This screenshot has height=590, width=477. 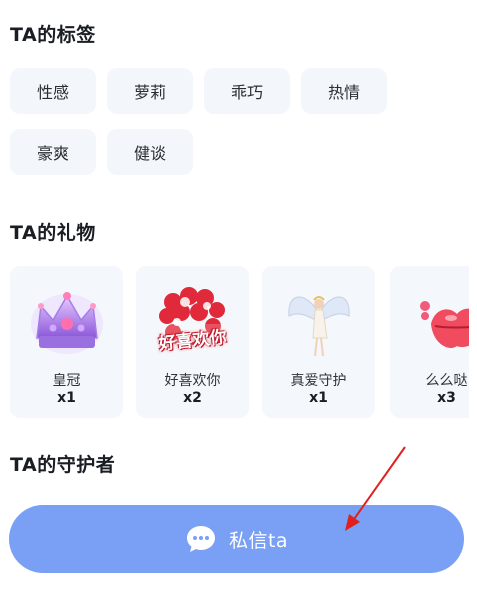 I want to click on gift-count: x2, so click(x=192, y=398).